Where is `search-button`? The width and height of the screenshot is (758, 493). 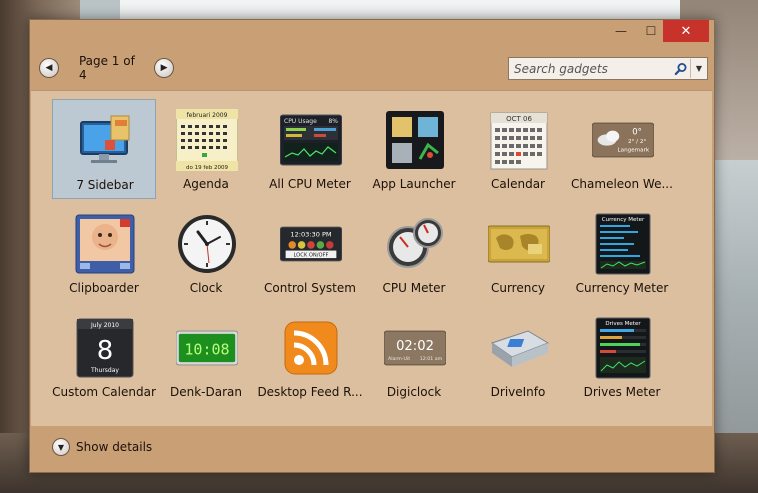
search-button is located at coordinates (681, 69).